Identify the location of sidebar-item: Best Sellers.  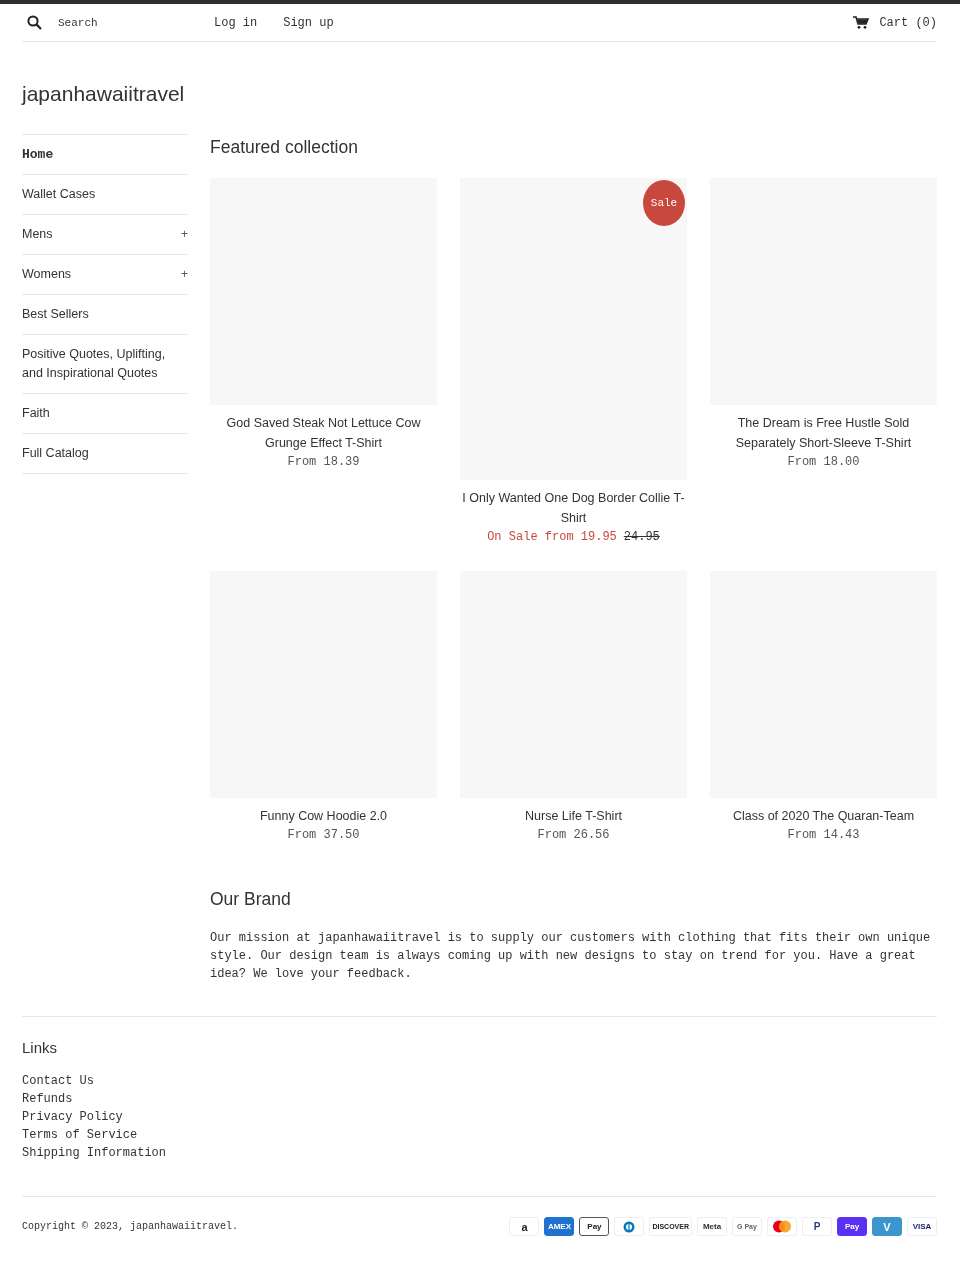
(105, 315).